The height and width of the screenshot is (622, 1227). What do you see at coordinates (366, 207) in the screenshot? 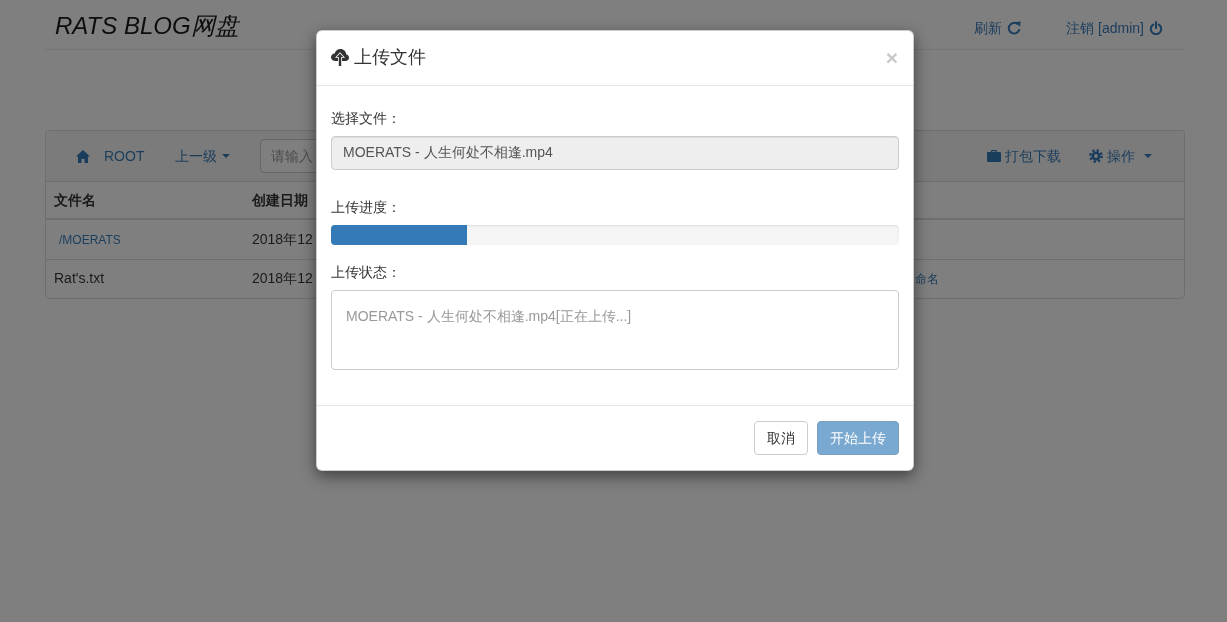
I see `field-label: 上传进度：` at bounding box center [366, 207].